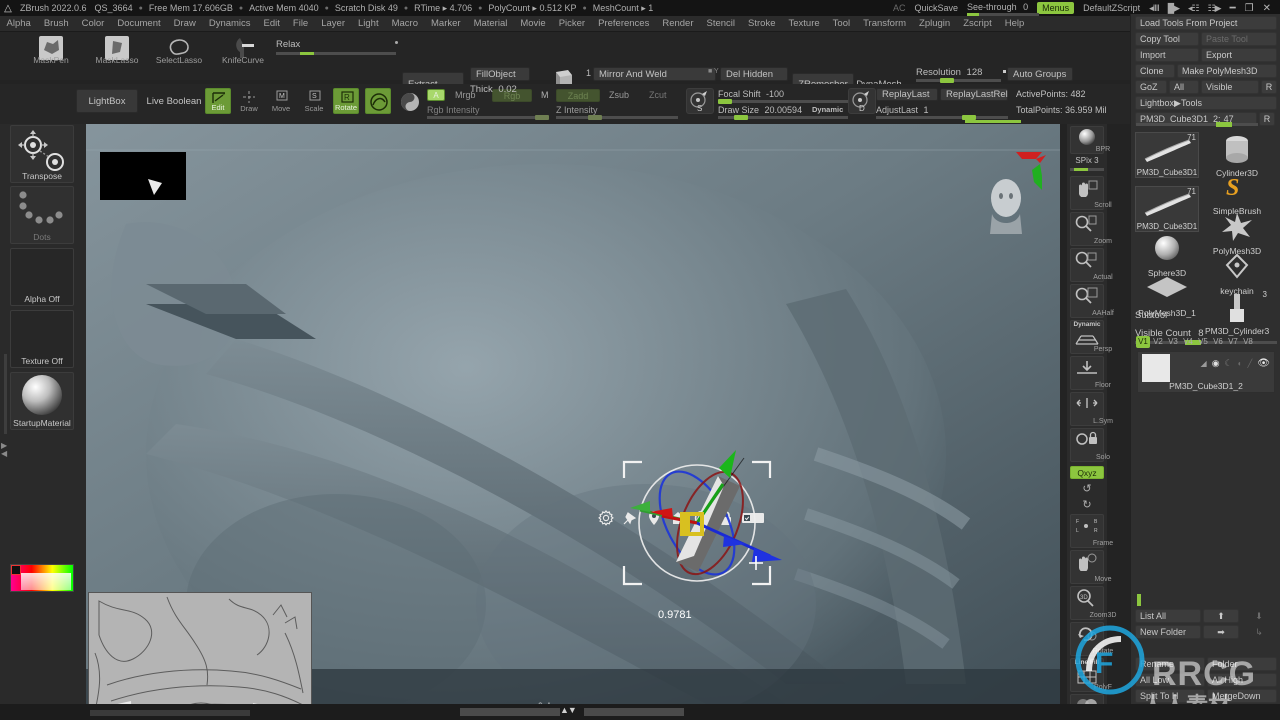  What do you see at coordinates (436, 95) in the screenshot?
I see `mrgb-a-button: A` at bounding box center [436, 95].